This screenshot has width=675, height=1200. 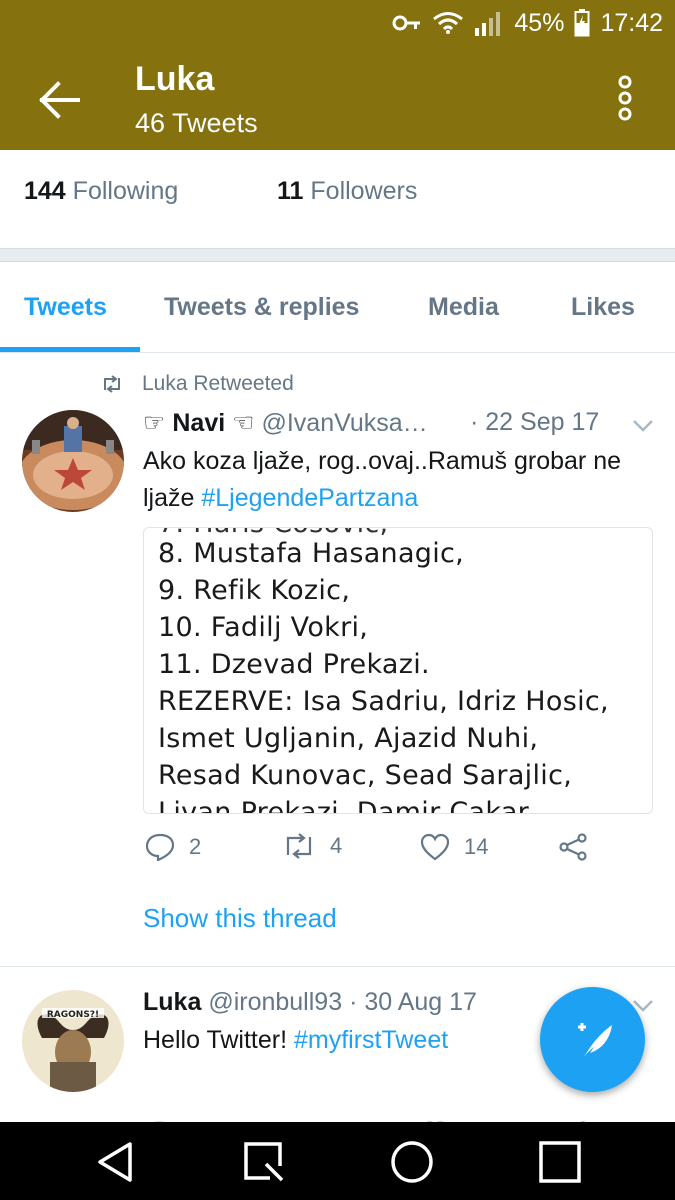 I want to click on back-arrow-icon, so click(x=60, y=100).